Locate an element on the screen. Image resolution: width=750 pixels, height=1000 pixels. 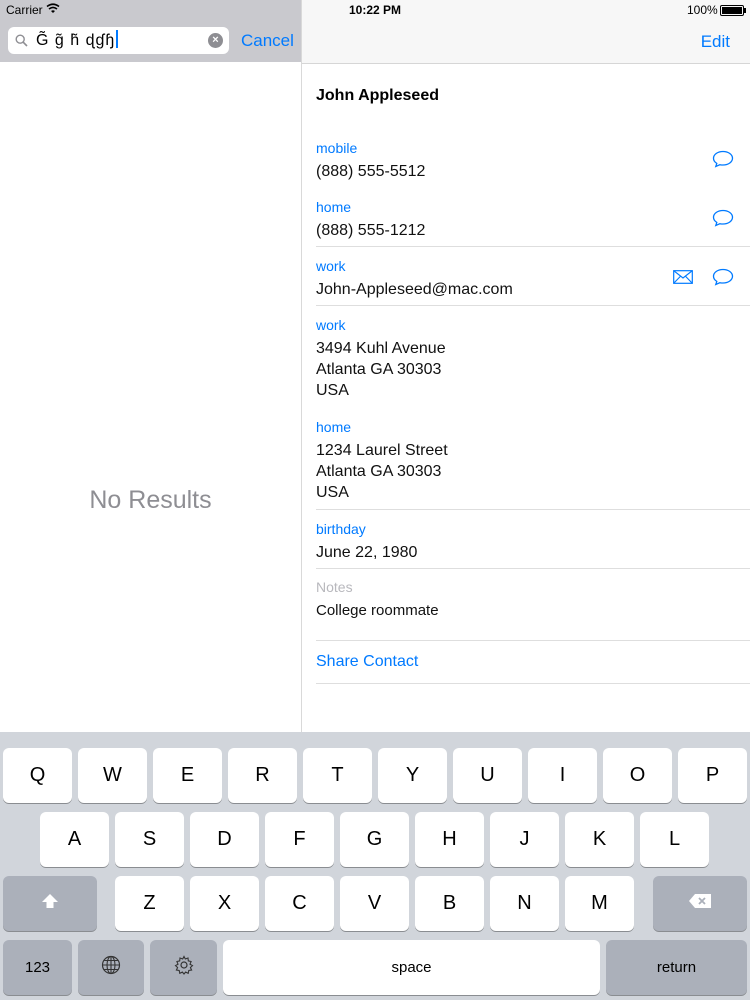
shift-key is located at coordinates (50, 903).